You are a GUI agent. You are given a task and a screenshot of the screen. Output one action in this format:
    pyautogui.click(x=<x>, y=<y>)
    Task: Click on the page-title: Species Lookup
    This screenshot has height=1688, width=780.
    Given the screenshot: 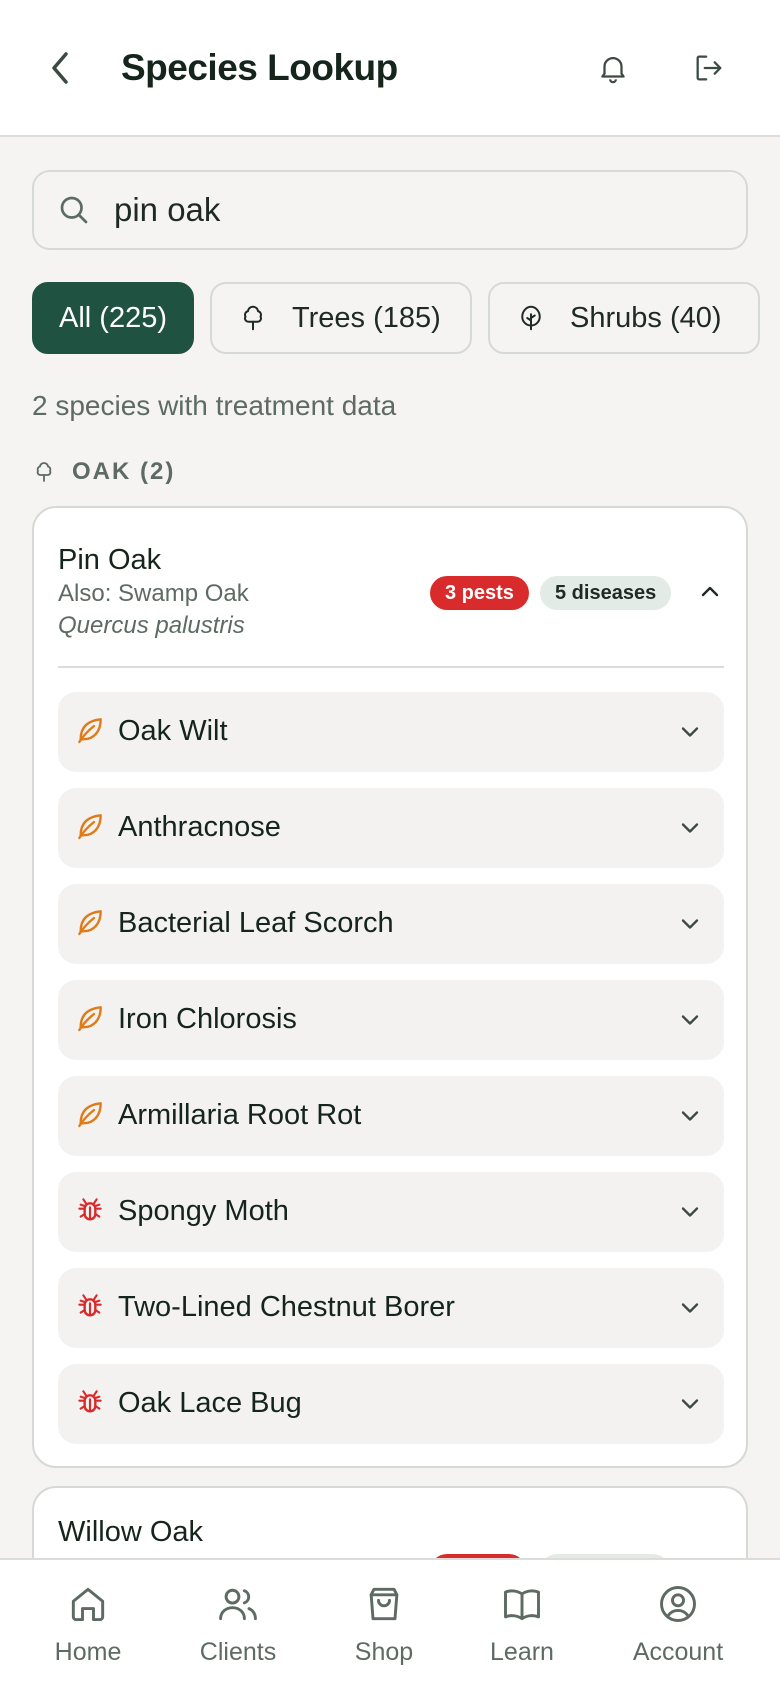 What is the action you would take?
    pyautogui.click(x=259, y=67)
    